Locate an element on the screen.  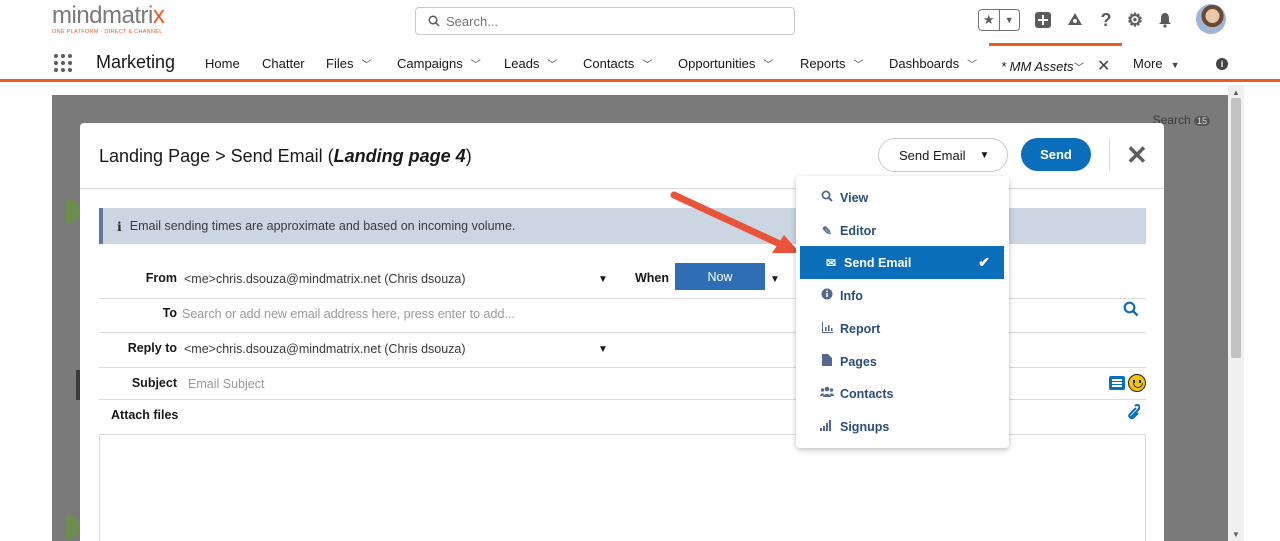
app-name: Marketing is located at coordinates (136, 62).